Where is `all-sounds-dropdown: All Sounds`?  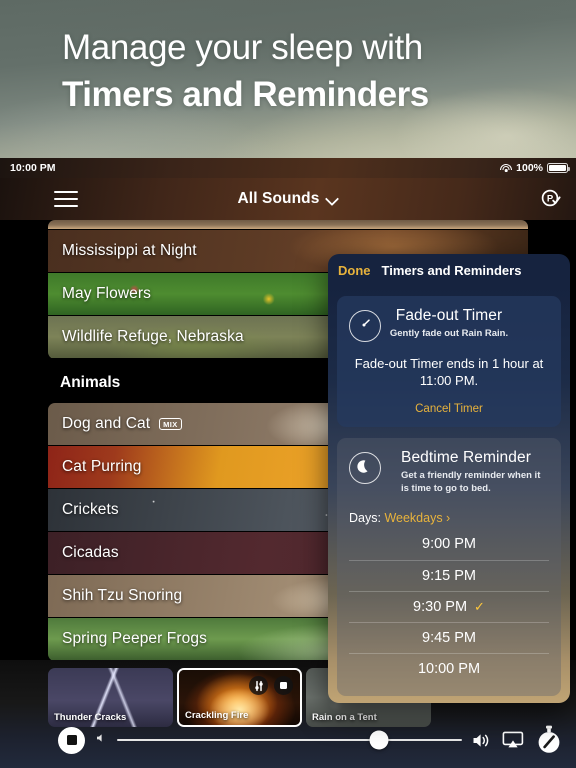
all-sounds-dropdown: All Sounds is located at coordinates (288, 199).